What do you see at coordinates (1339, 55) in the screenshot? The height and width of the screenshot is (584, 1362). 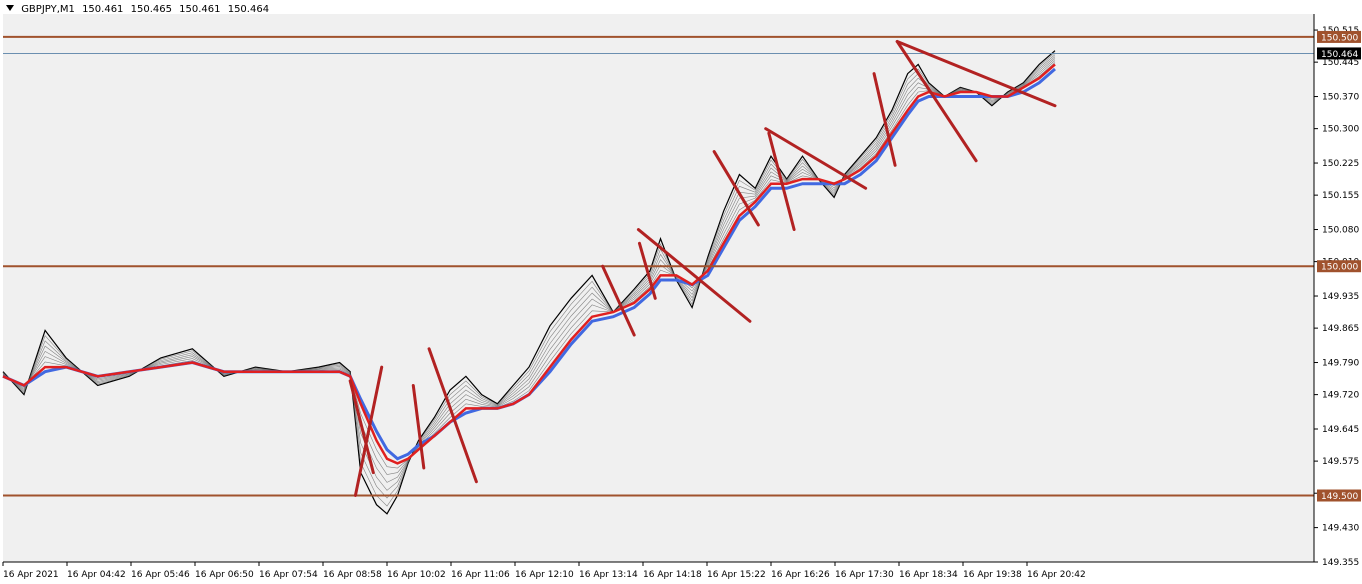 I see `current-price-label: 150.464` at bounding box center [1339, 55].